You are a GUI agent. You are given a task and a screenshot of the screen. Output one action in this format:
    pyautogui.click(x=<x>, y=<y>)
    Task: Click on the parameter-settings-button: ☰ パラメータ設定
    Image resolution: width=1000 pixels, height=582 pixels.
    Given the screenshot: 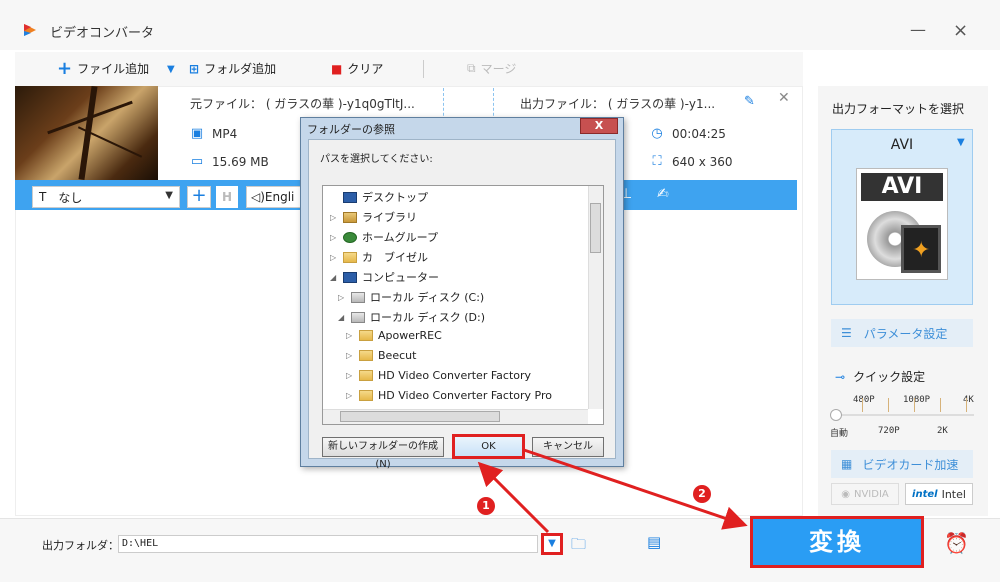 What is the action you would take?
    pyautogui.click(x=902, y=333)
    